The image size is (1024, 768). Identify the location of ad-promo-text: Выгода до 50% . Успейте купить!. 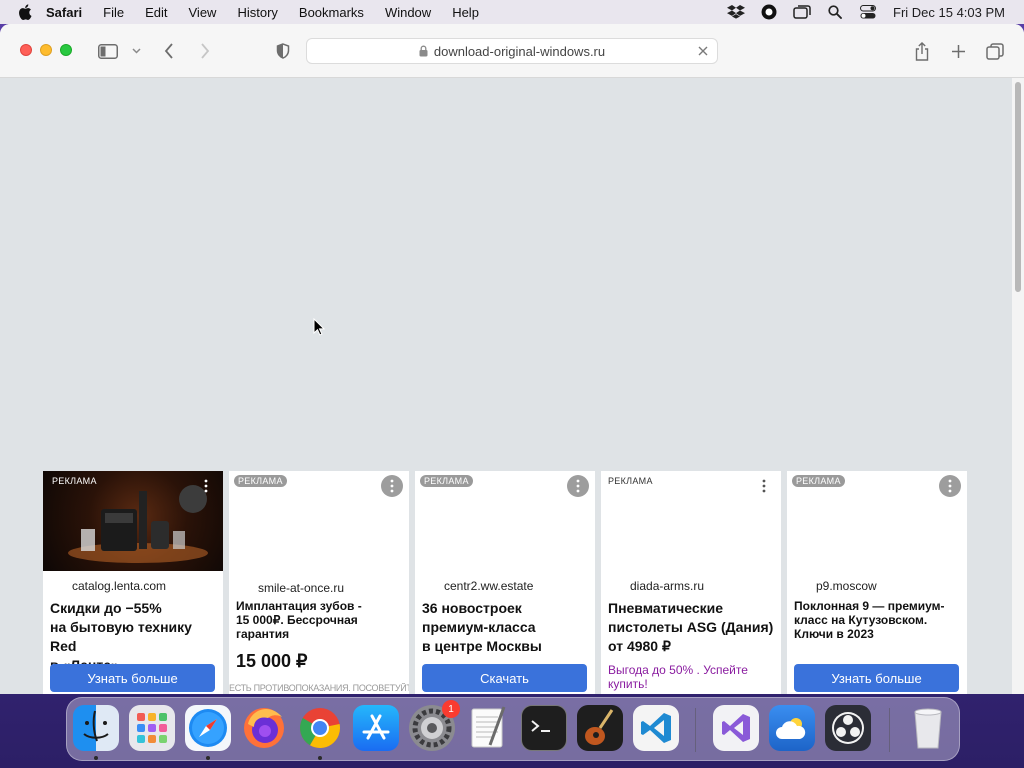
(690, 677).